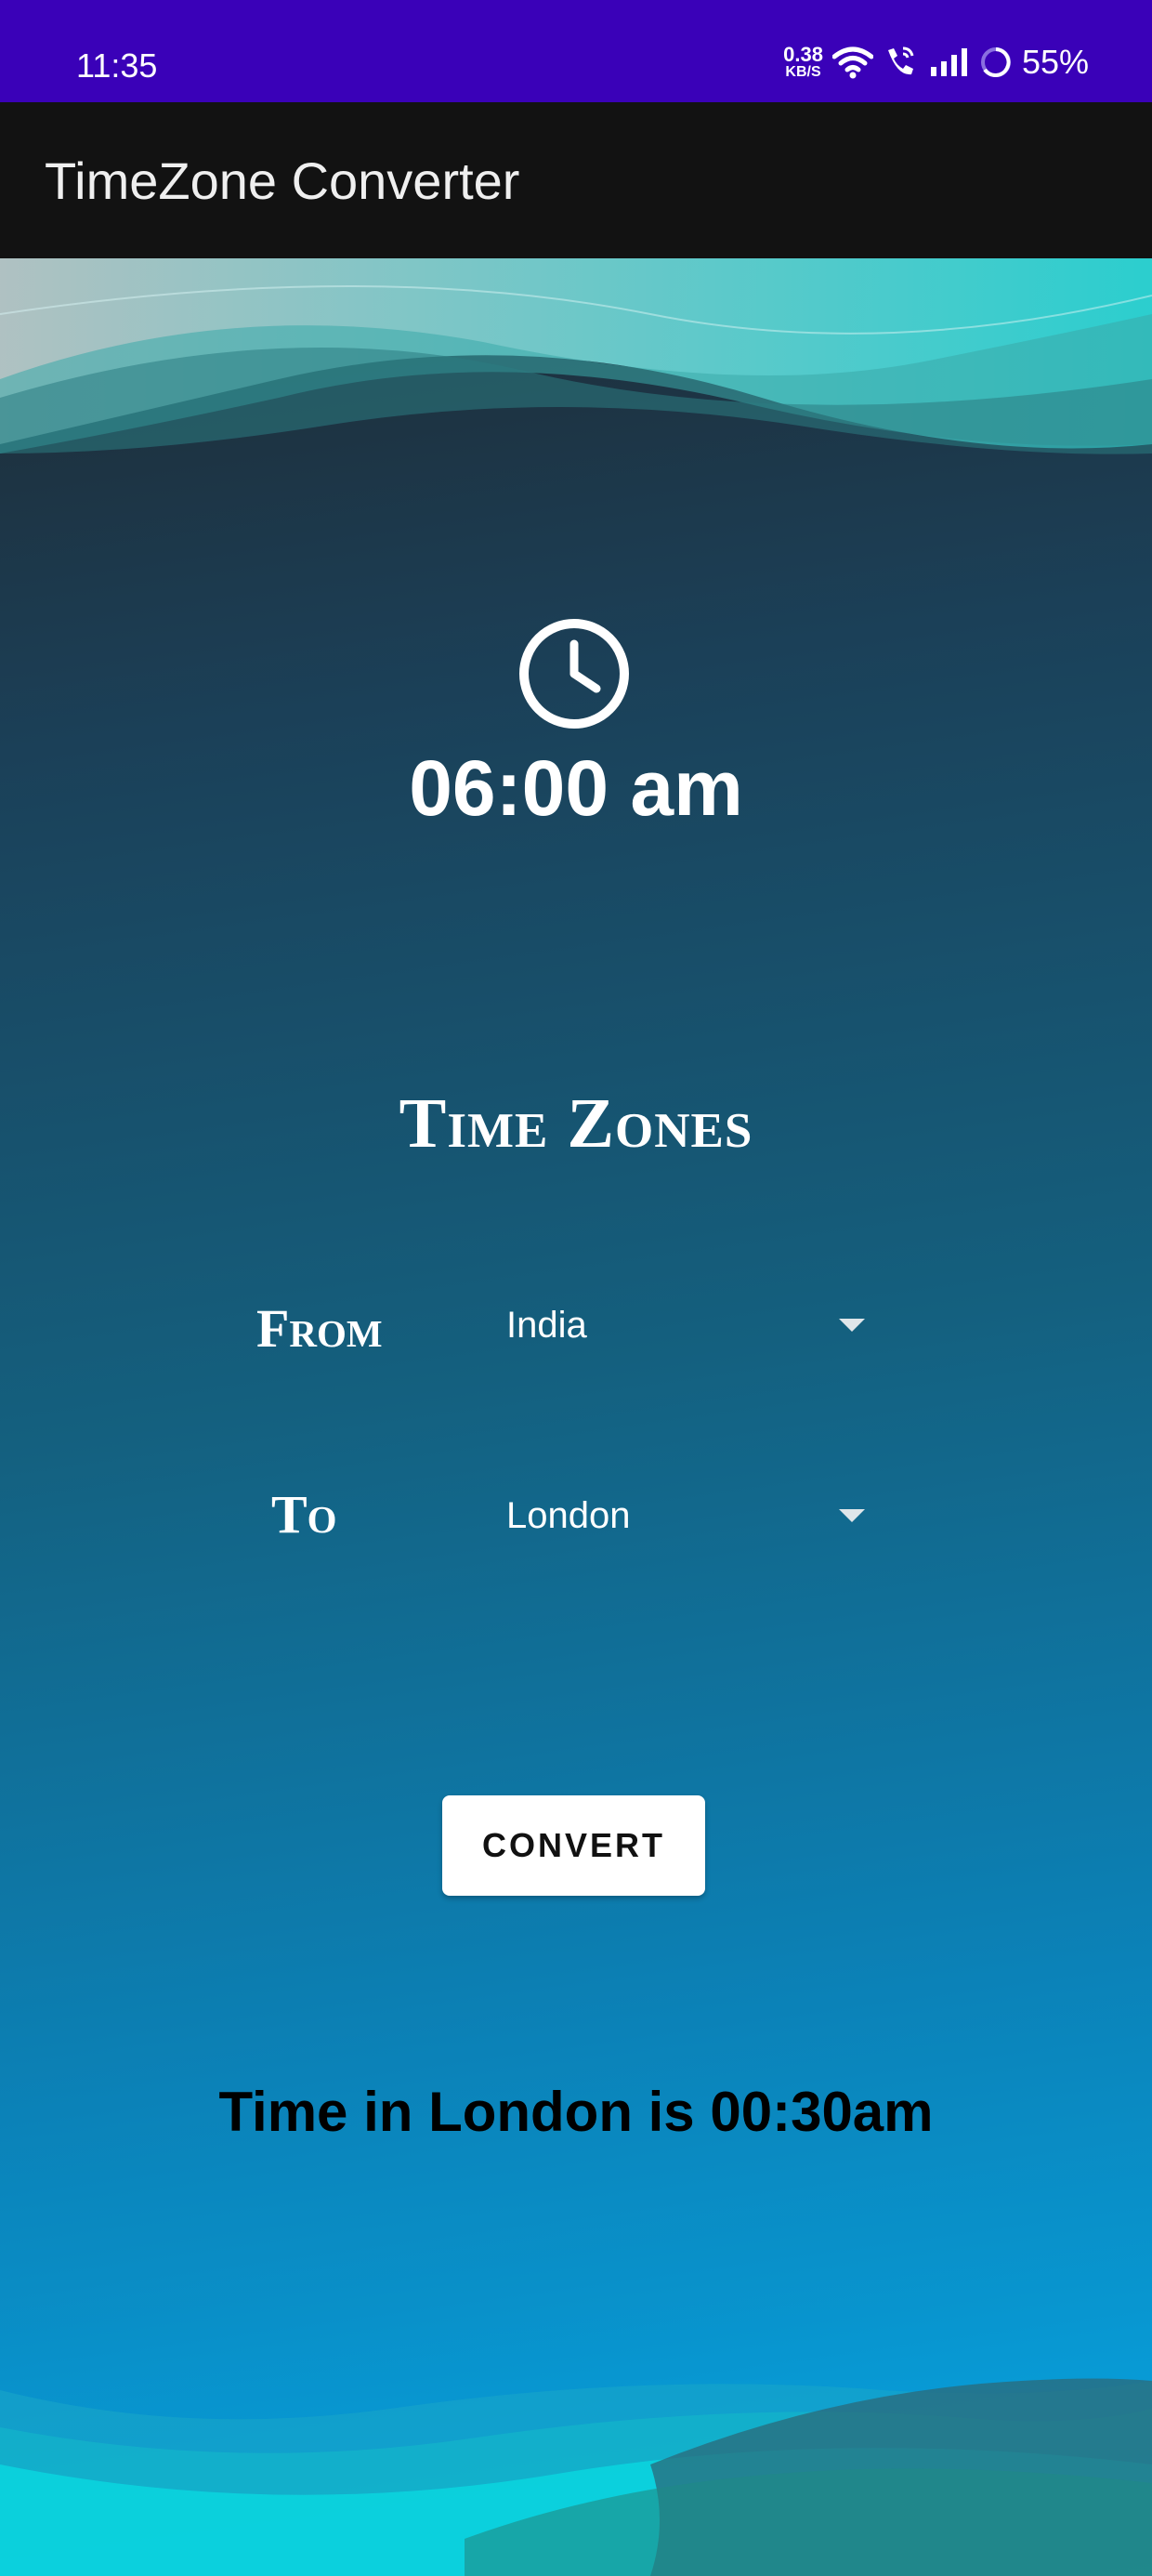  I want to click on app-bar: TimeZone Converter, so click(576, 180).